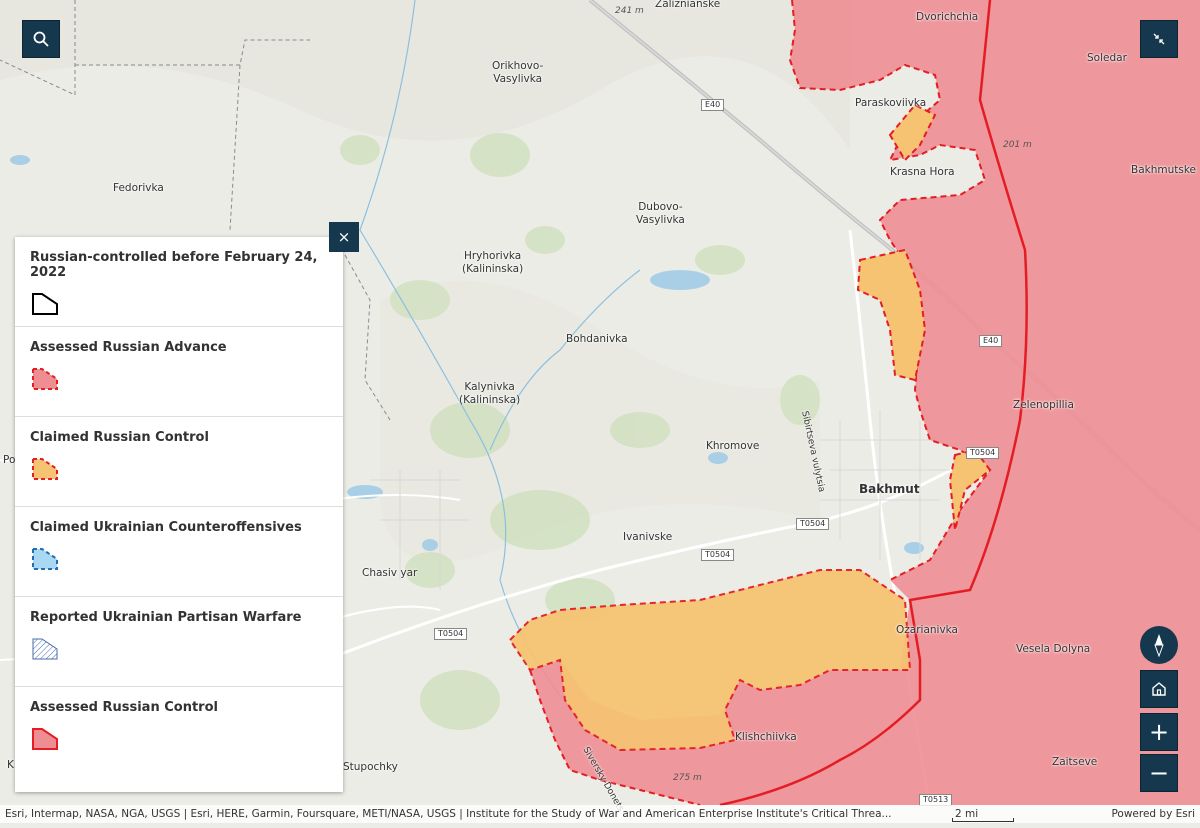 The height and width of the screenshot is (828, 1200). I want to click on home-icon, so click(1159, 689).